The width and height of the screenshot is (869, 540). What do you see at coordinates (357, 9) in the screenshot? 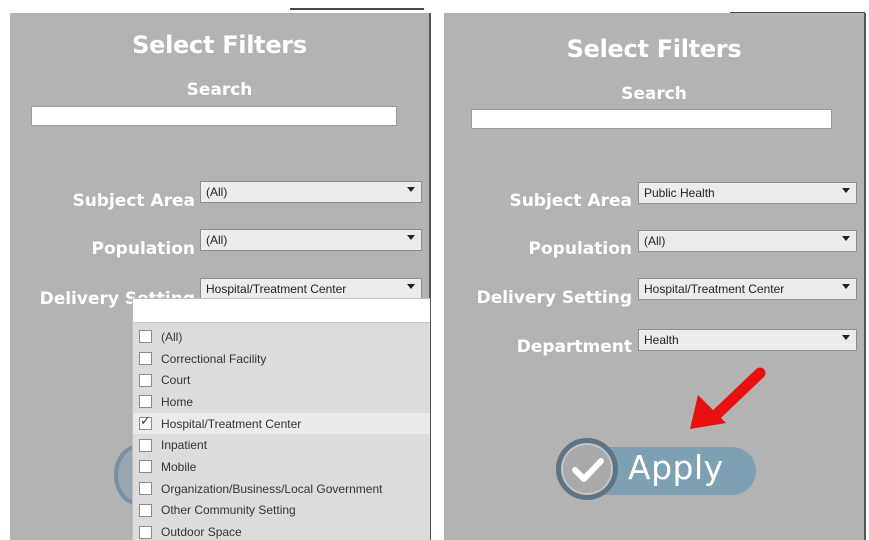
I see `top-divider-left` at bounding box center [357, 9].